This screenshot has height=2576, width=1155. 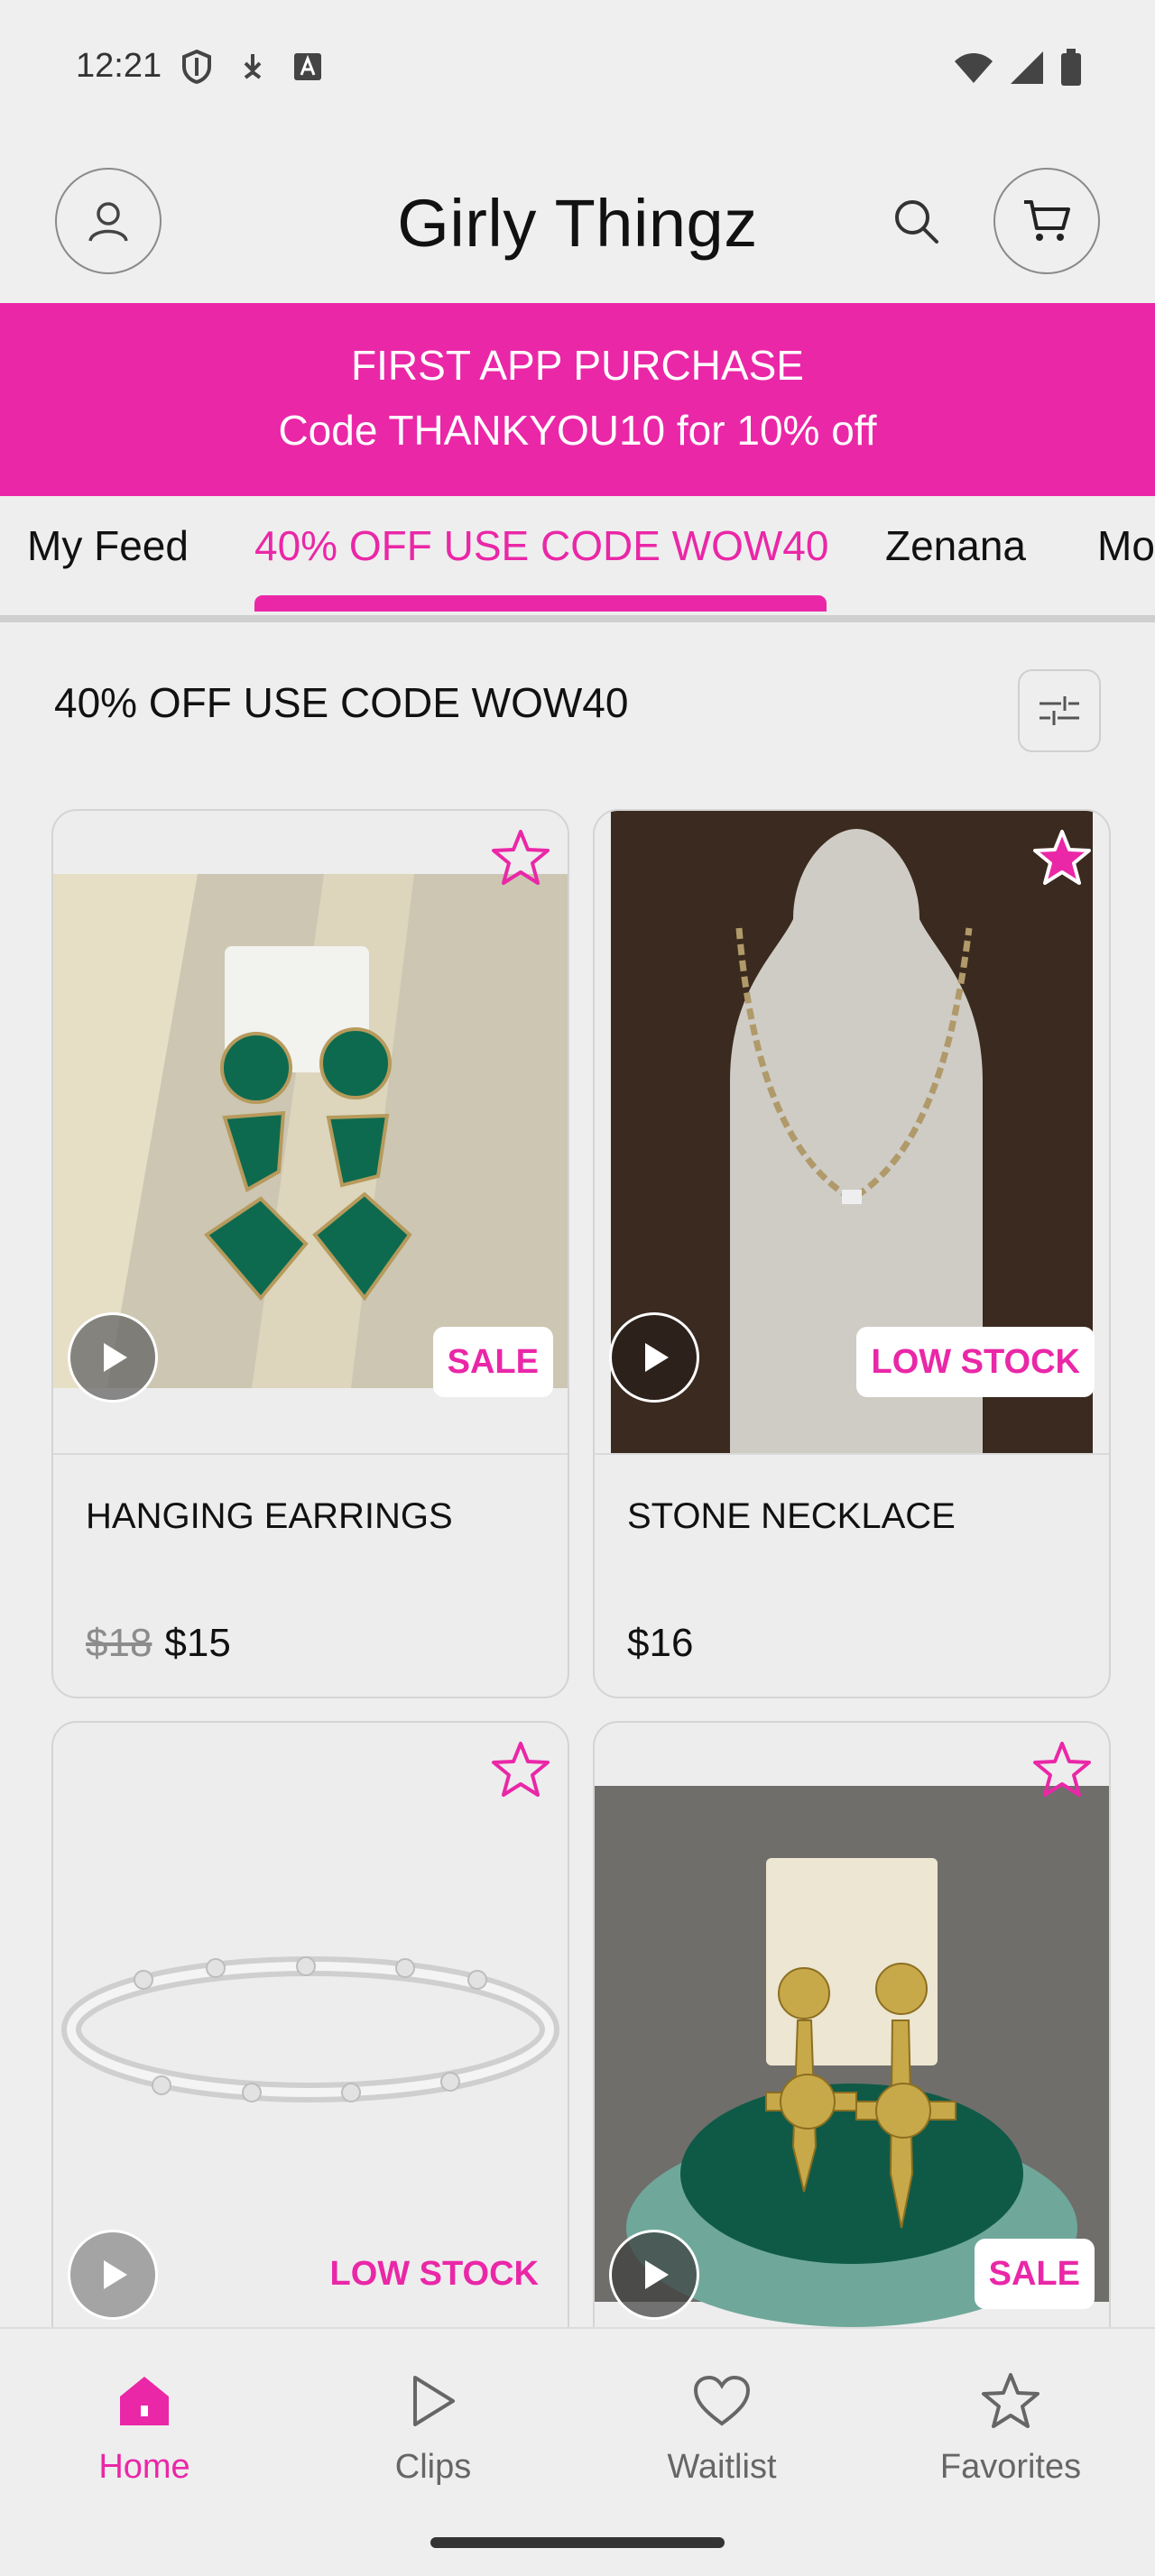 I want to click on status-icons-left, so click(x=251, y=67).